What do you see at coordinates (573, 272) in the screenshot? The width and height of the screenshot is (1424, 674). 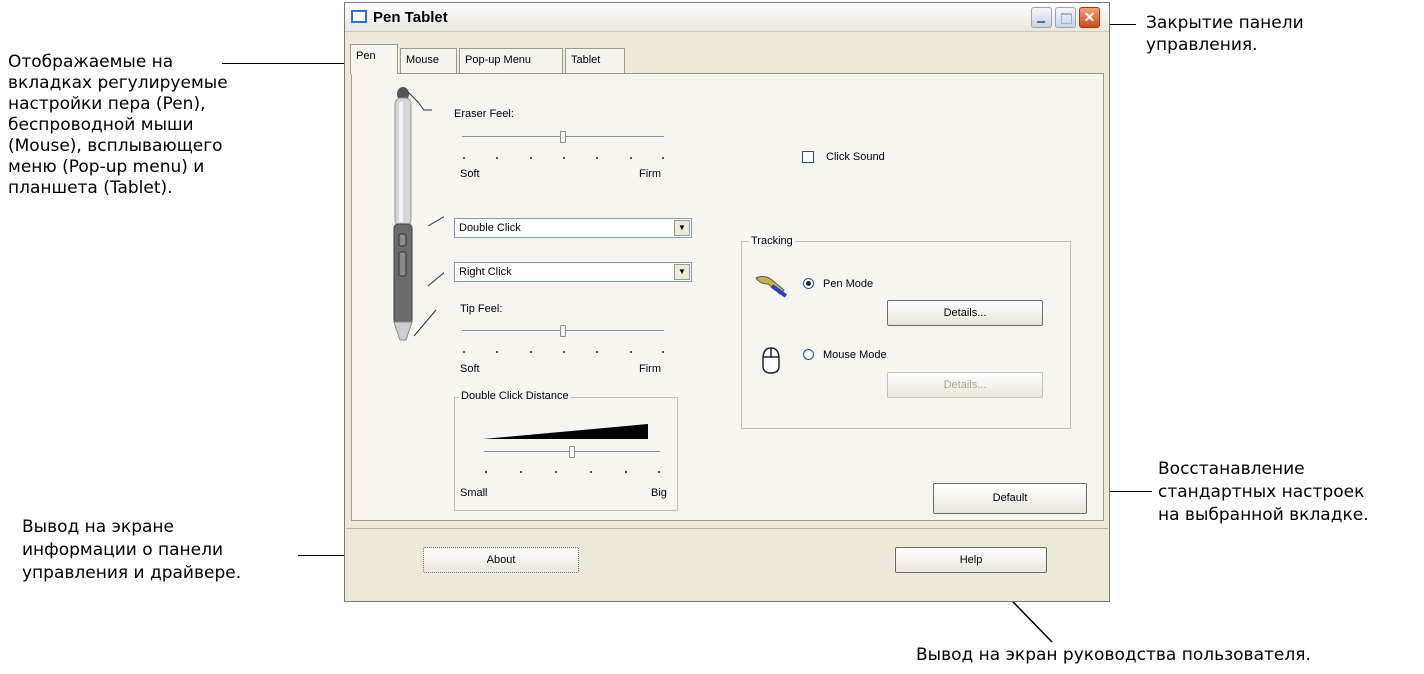 I see `lower-side-switch-select: Right Click ▼` at bounding box center [573, 272].